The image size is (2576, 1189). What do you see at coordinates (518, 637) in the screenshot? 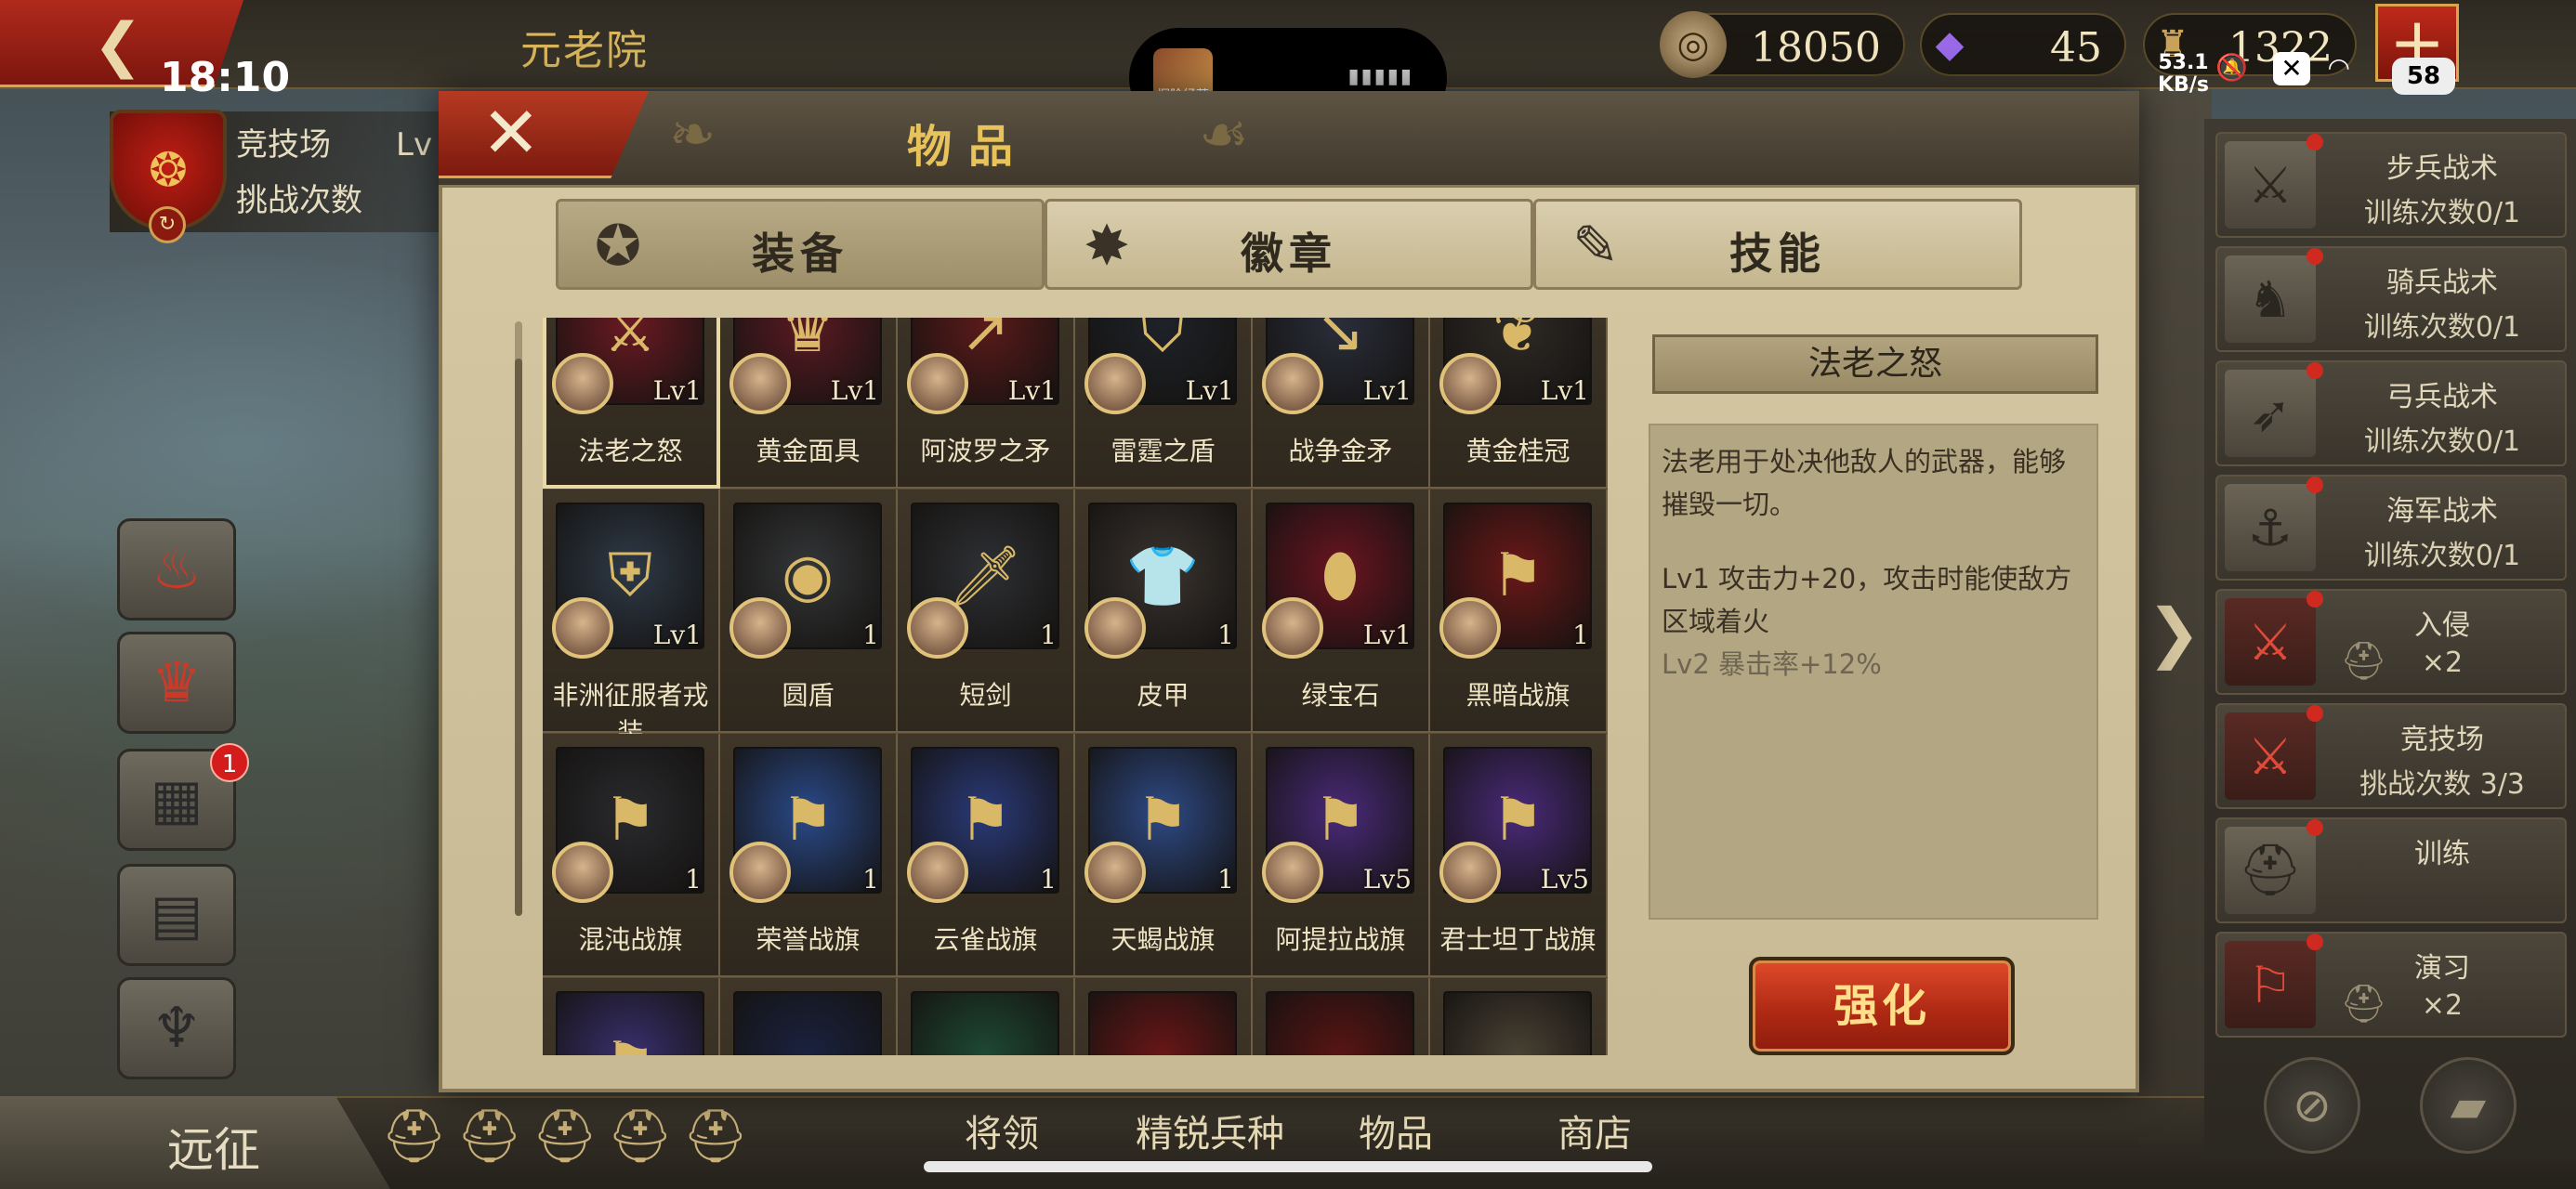
I see `scrollbar-thumb` at bounding box center [518, 637].